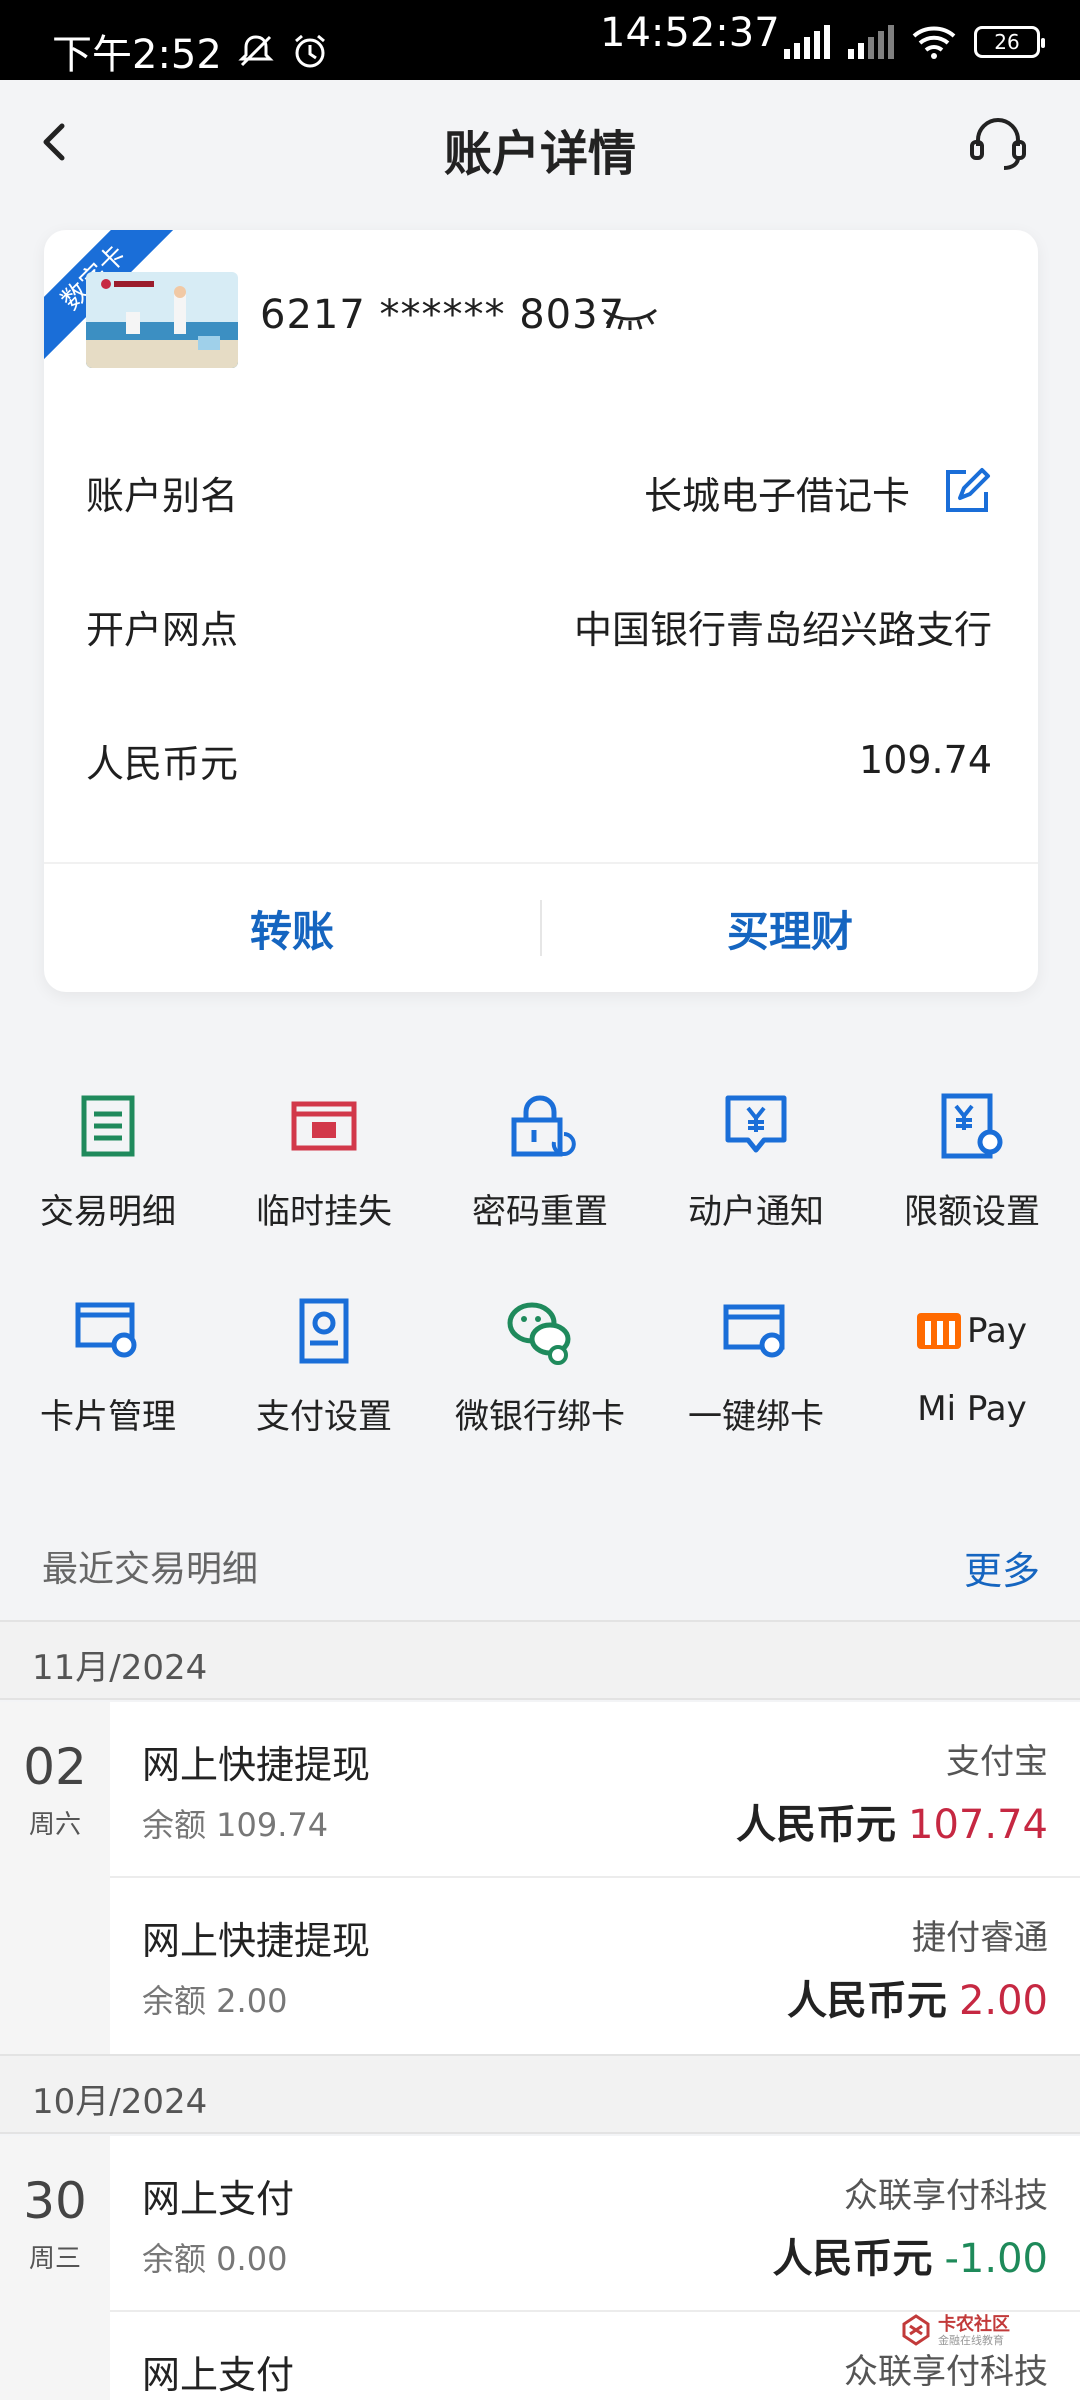  Describe the element at coordinates (916, 2330) in the screenshot. I see `watermark-logo-icon` at that location.